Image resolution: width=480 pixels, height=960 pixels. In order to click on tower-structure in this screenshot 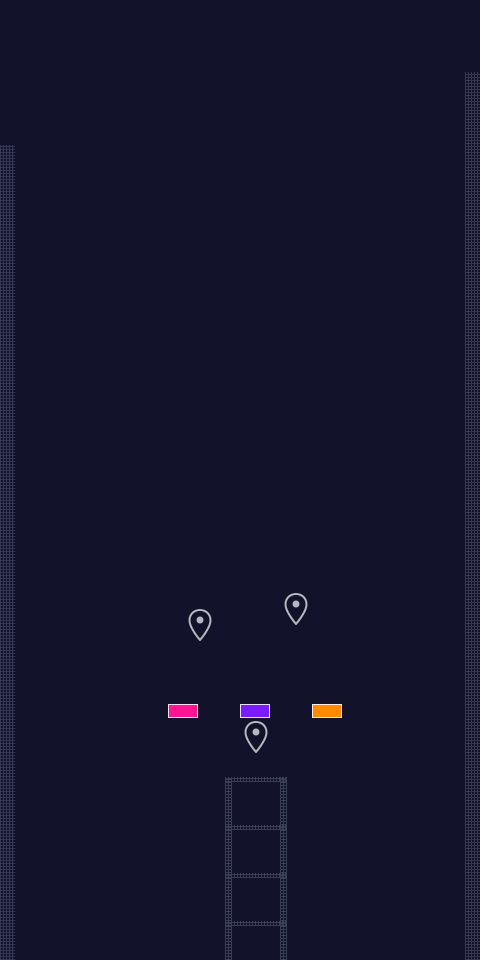, I will do `click(256, 868)`.